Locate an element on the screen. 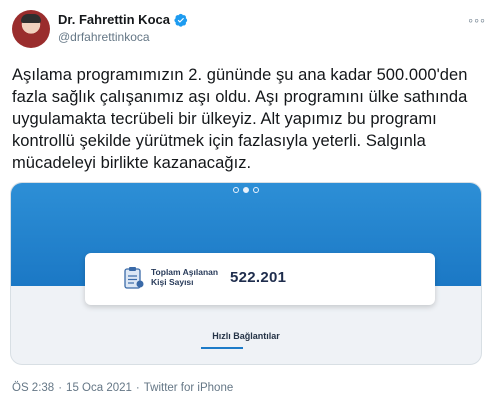 The height and width of the screenshot is (407, 500). stat-label: Toplam Aşılanan Kişi Sayısı is located at coordinates (184, 277).